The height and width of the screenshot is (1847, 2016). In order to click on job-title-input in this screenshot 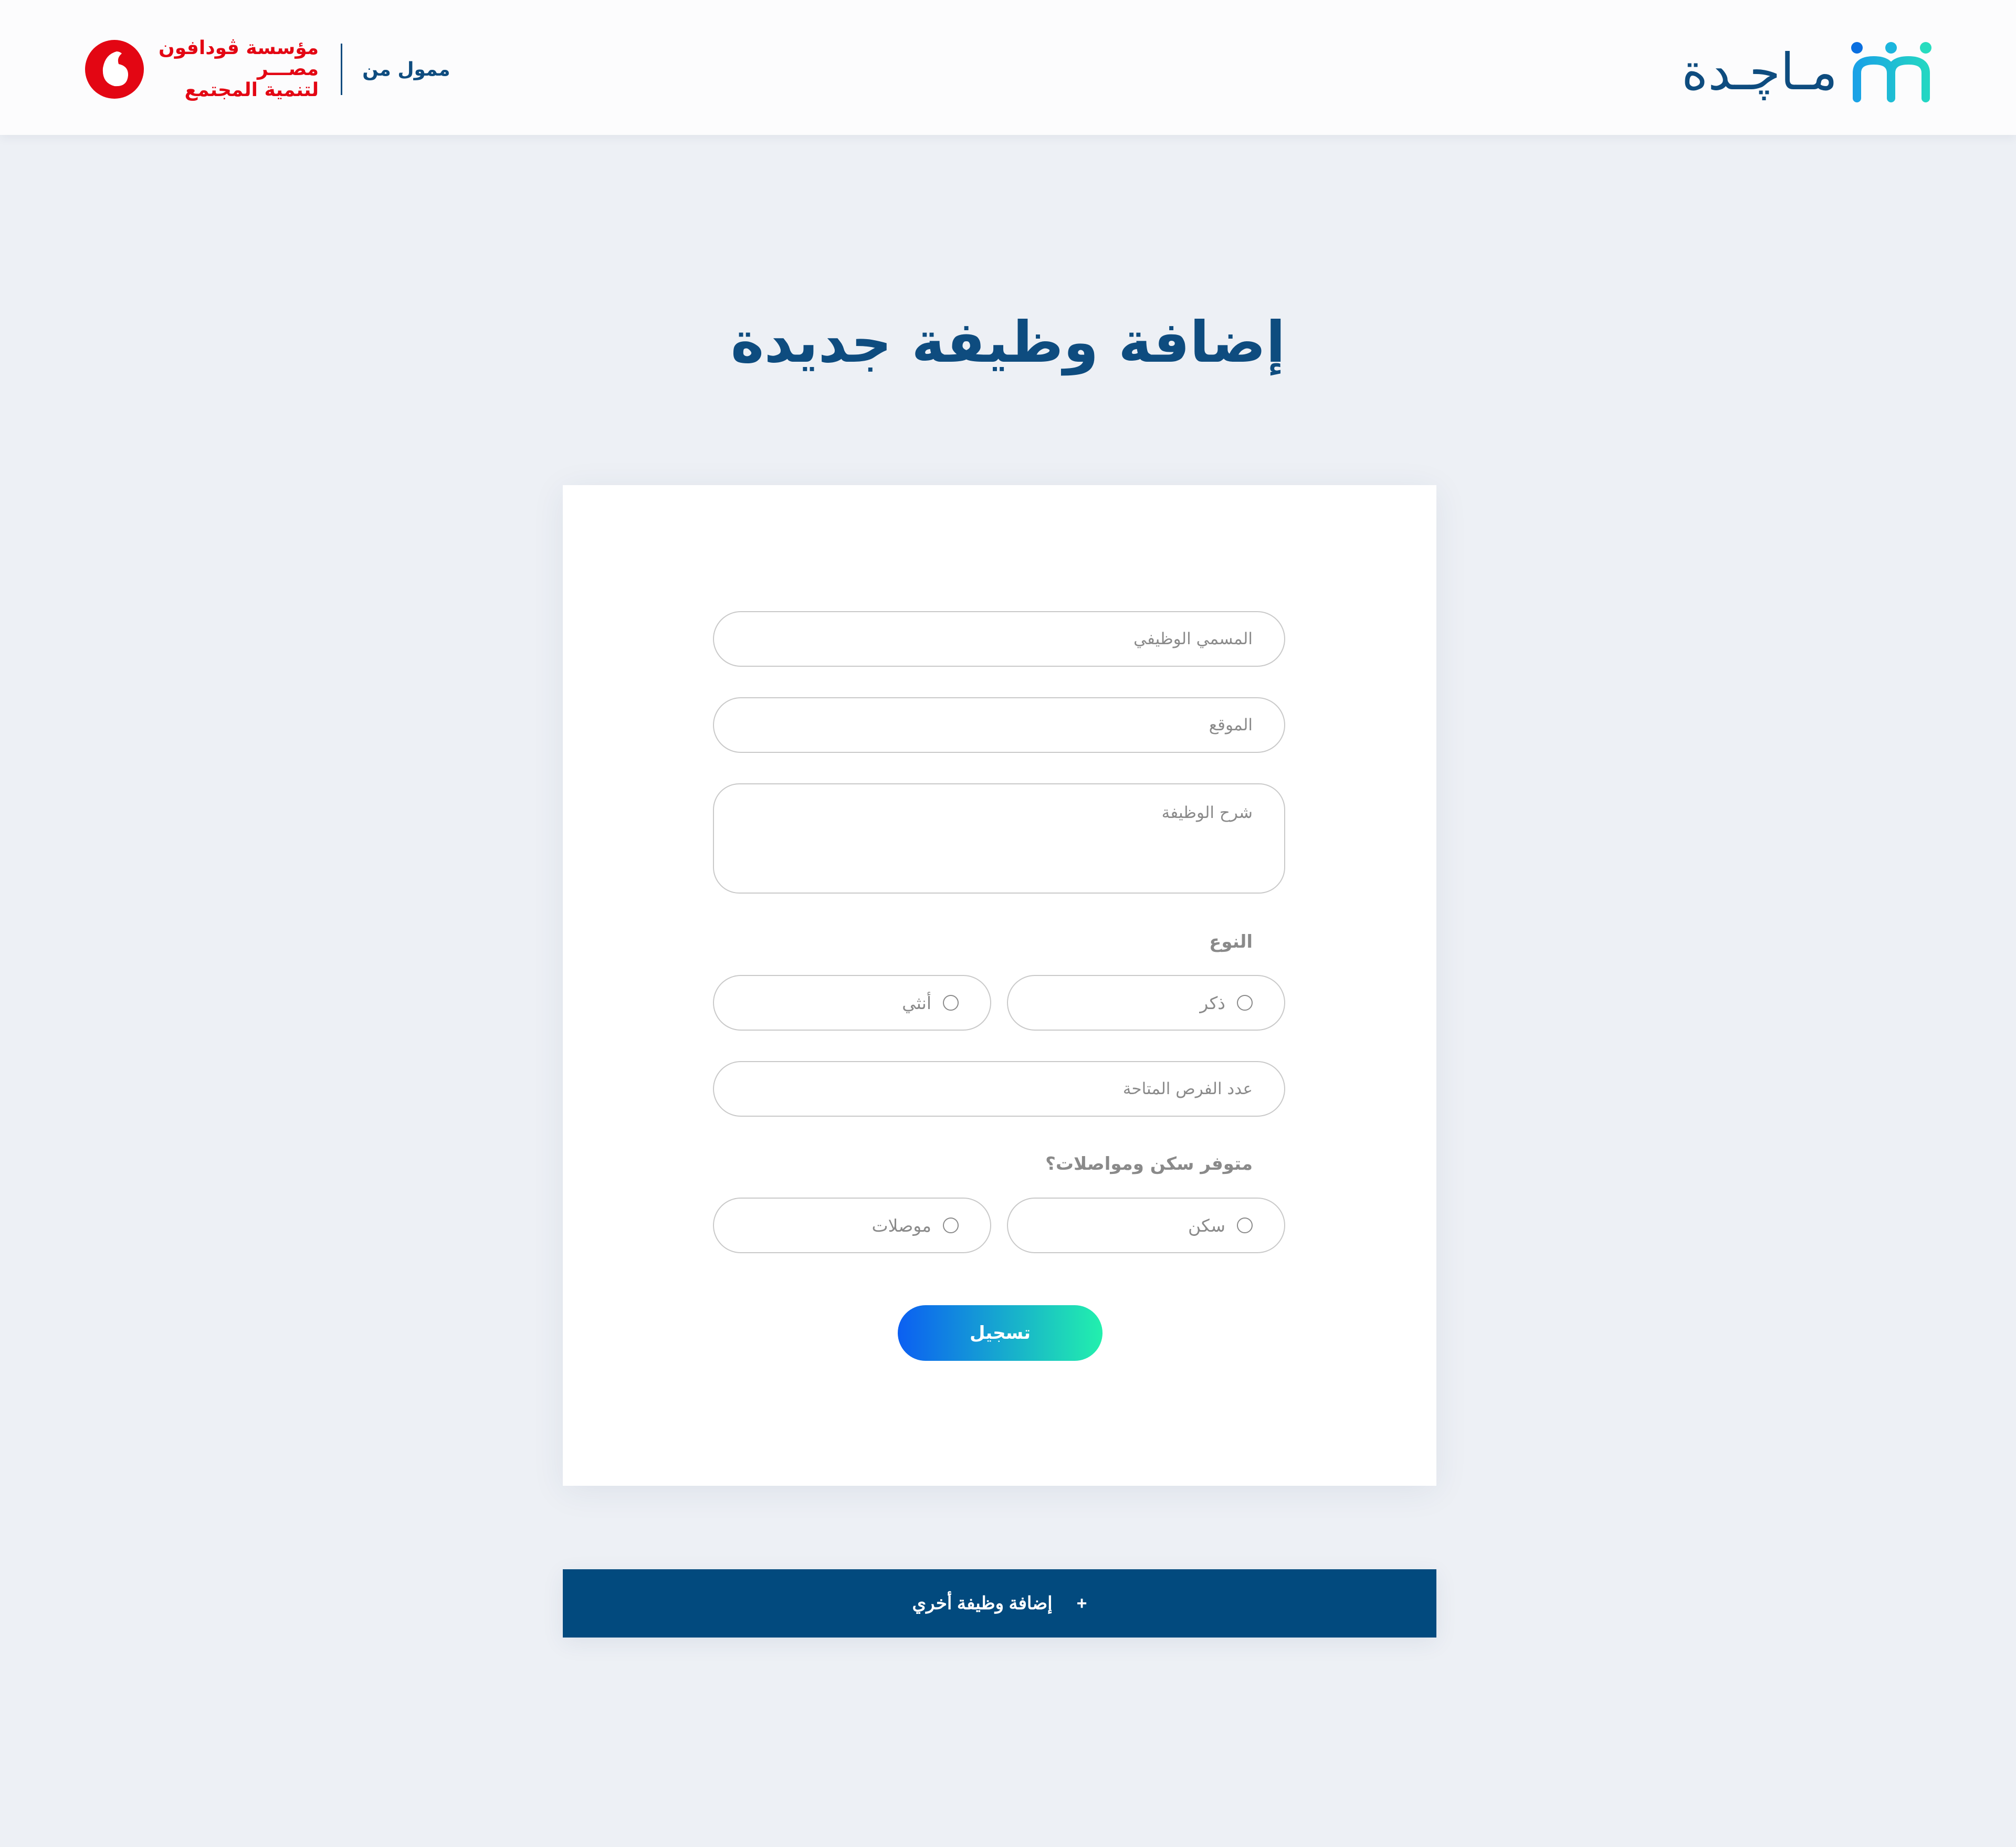, I will do `click(999, 639)`.